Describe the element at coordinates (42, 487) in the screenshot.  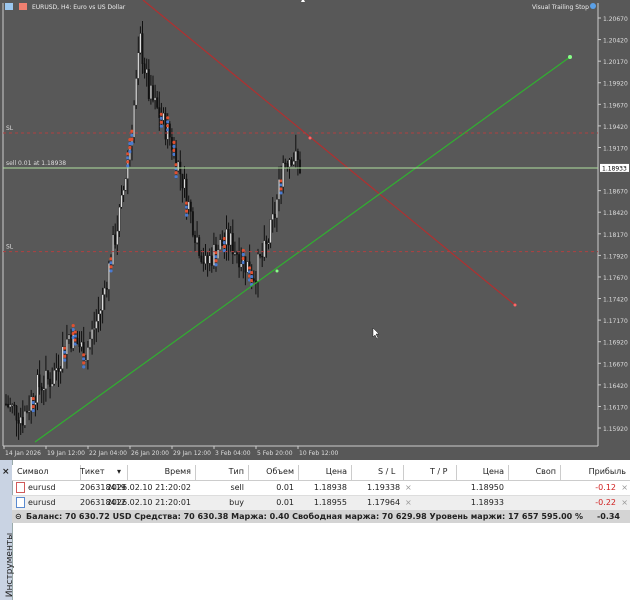
I see `cell-symbol: eurusd` at that location.